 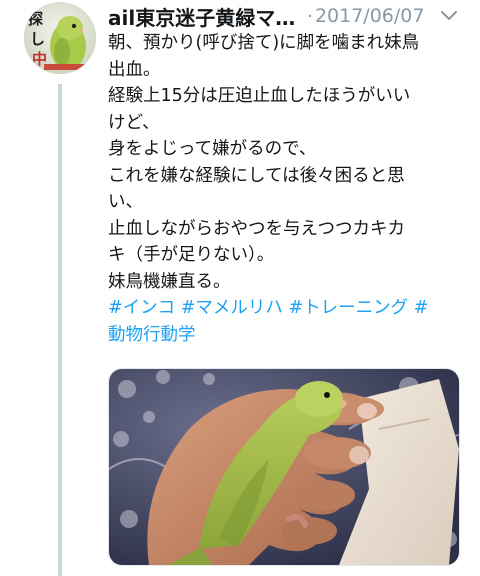 I want to click on chevron-down-icon, so click(x=449, y=16).